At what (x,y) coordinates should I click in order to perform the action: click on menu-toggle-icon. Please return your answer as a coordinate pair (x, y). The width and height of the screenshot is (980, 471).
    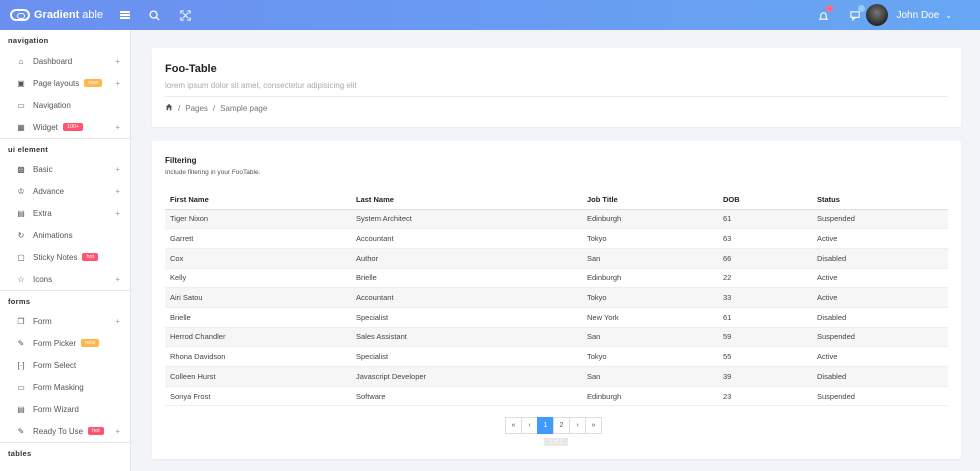
    Looking at the image, I should click on (125, 15).